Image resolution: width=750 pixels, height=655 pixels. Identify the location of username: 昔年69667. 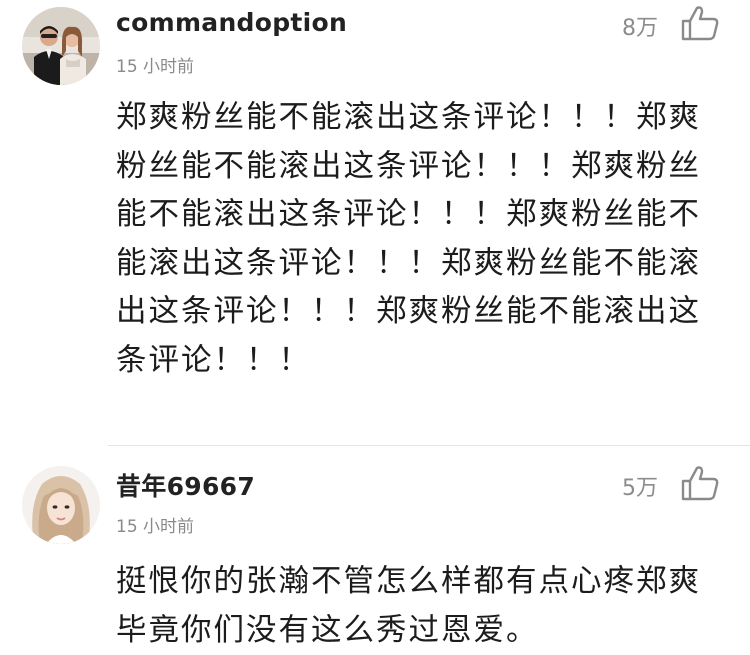
(185, 485).